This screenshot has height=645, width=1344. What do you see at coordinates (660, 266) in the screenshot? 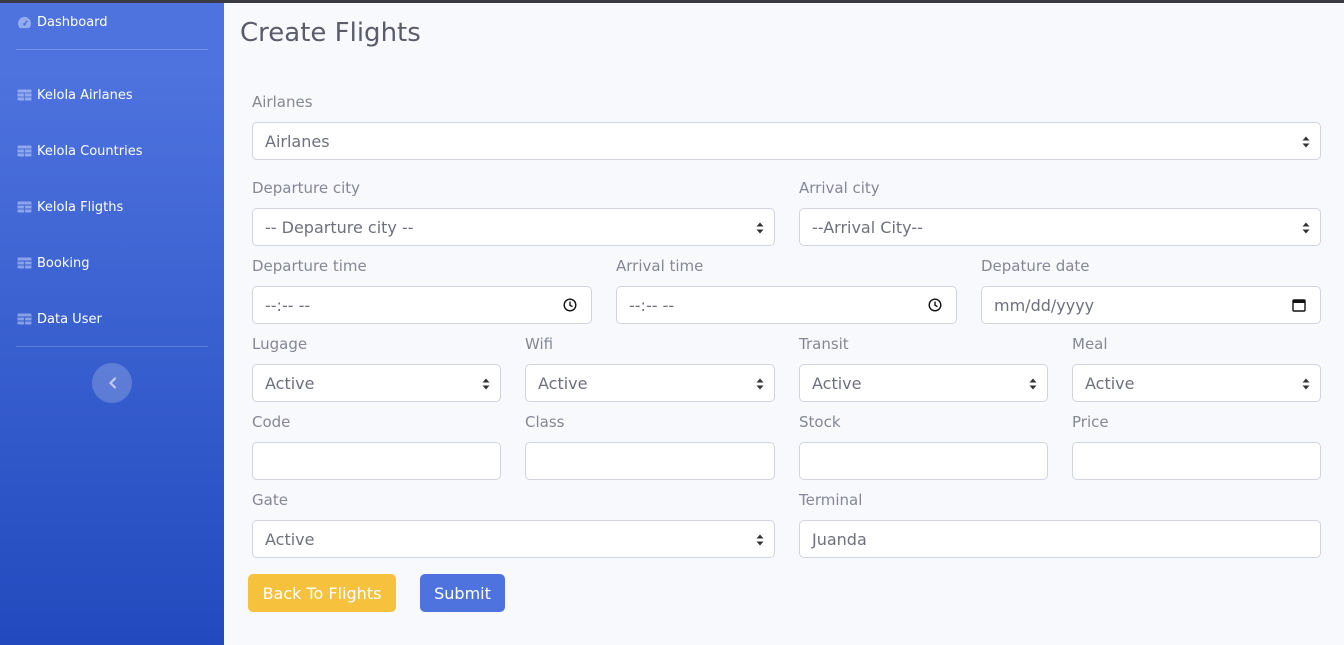
I see `arrival-time-label: Arrival time` at bounding box center [660, 266].